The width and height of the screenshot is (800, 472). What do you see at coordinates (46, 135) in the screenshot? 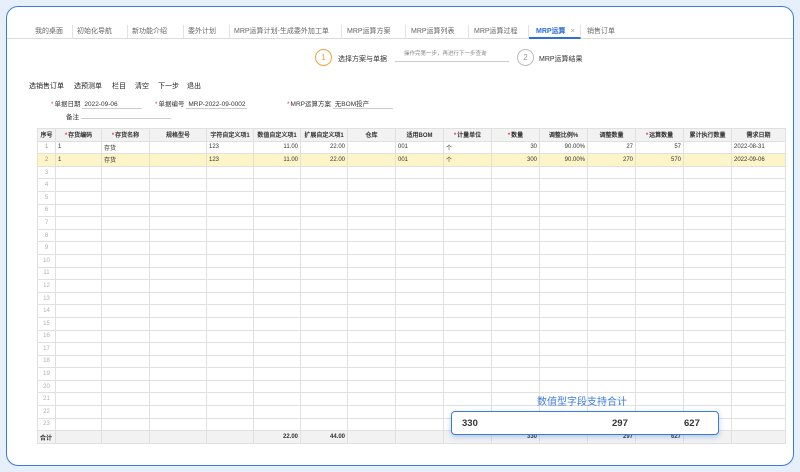
I see `col-header: 序号` at bounding box center [46, 135].